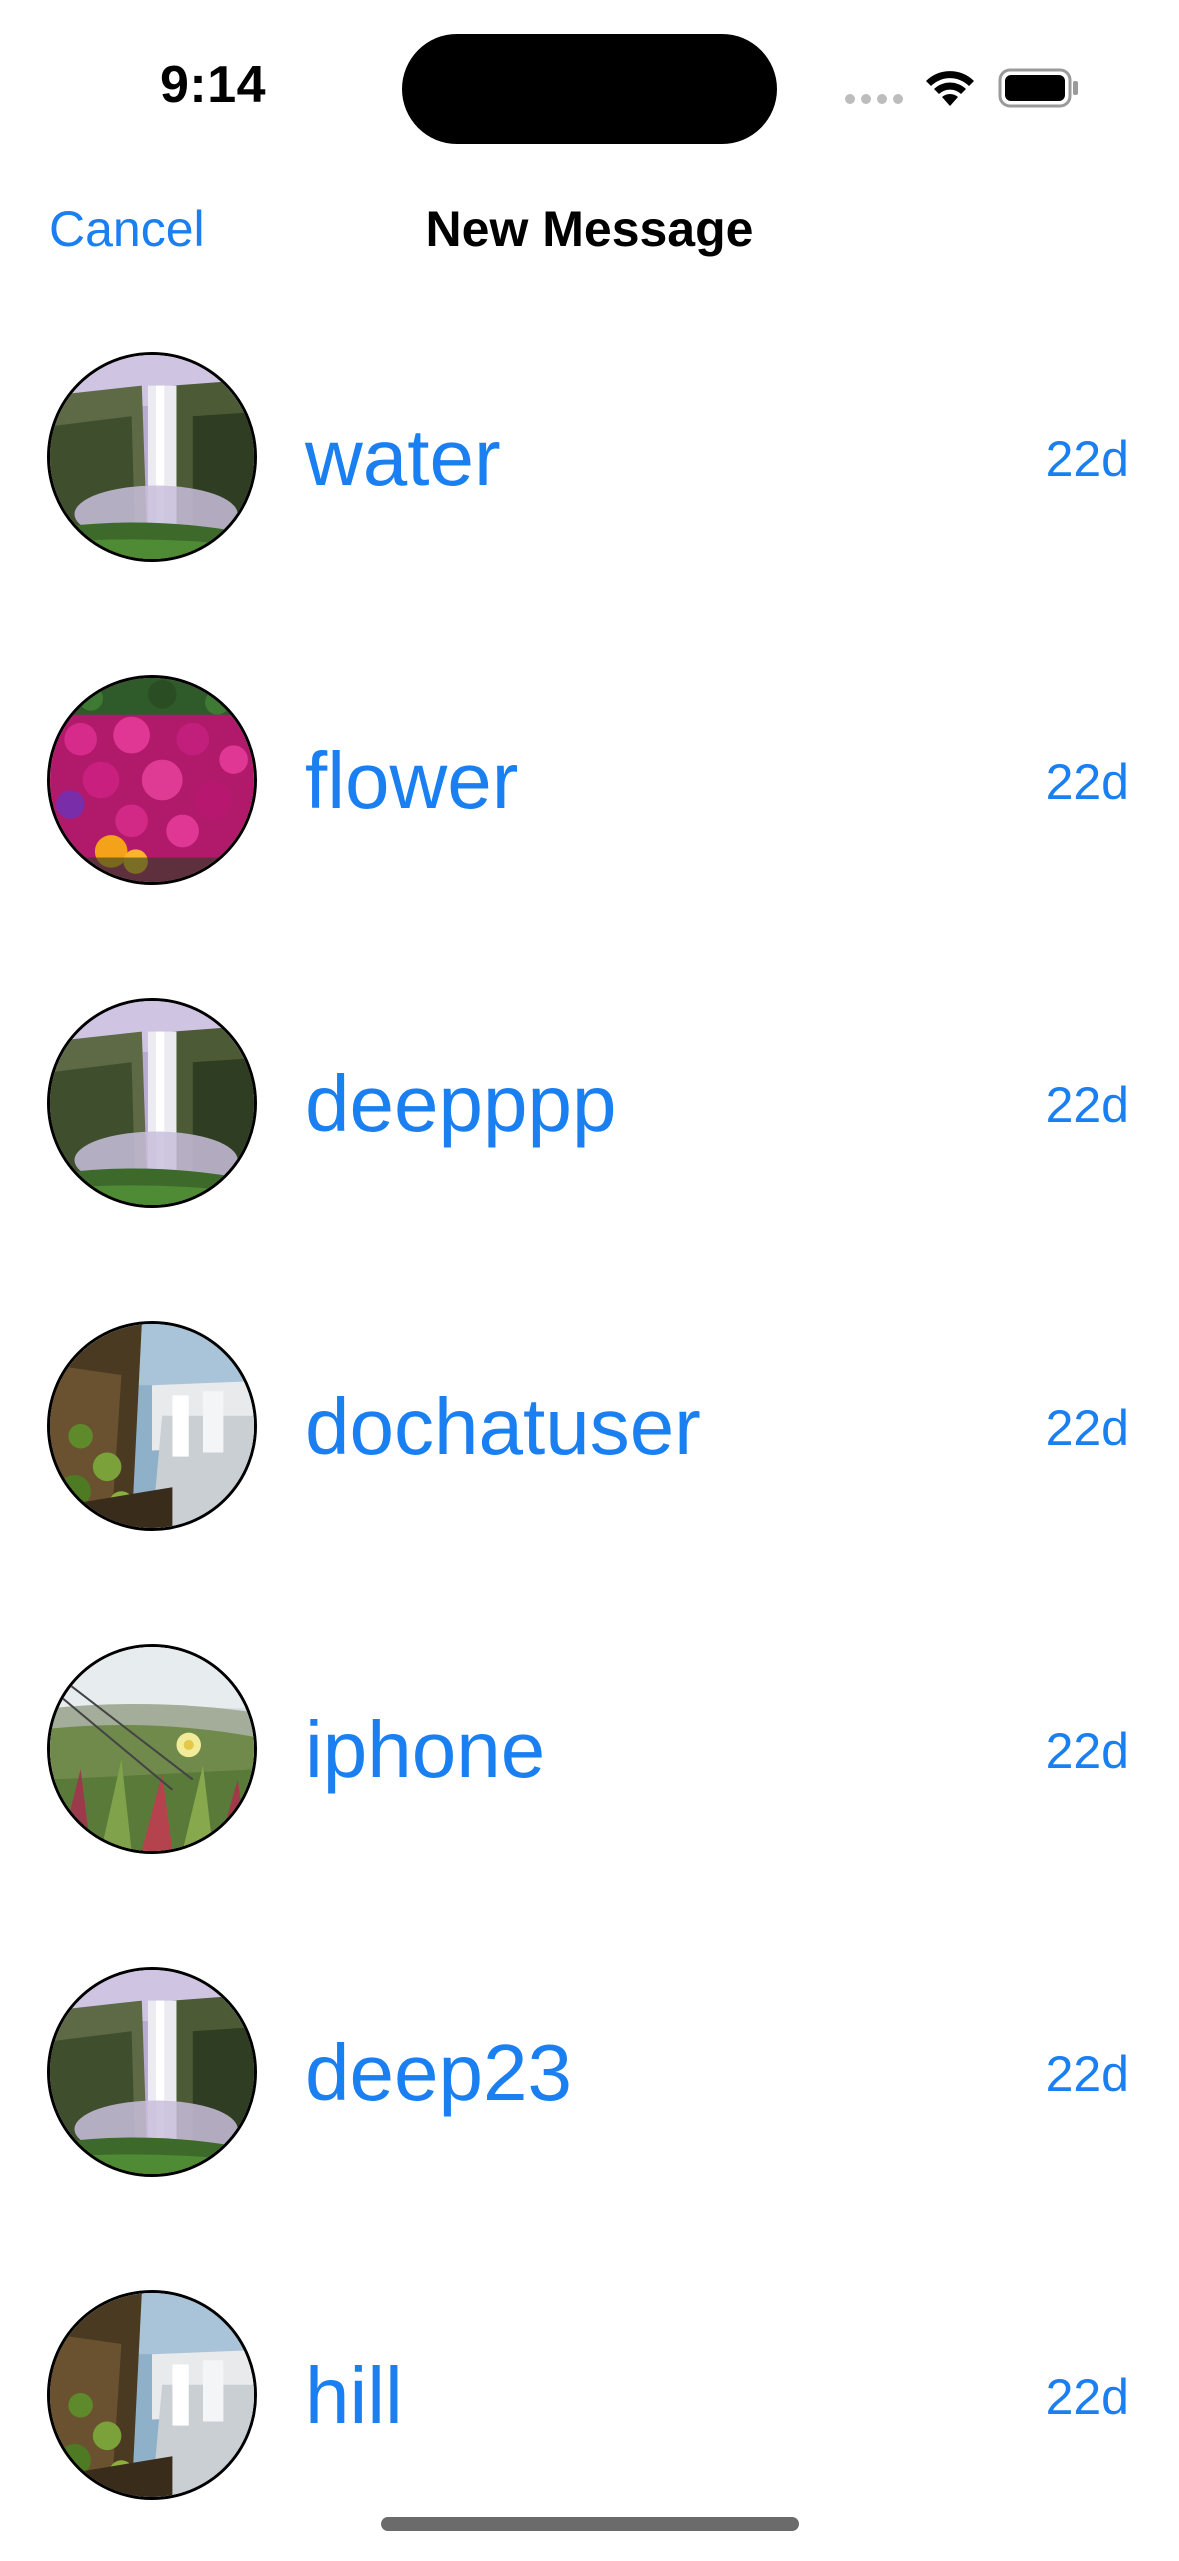 The height and width of the screenshot is (2561, 1179). What do you see at coordinates (461, 1103) in the screenshot?
I see `user-name: deepppp` at bounding box center [461, 1103].